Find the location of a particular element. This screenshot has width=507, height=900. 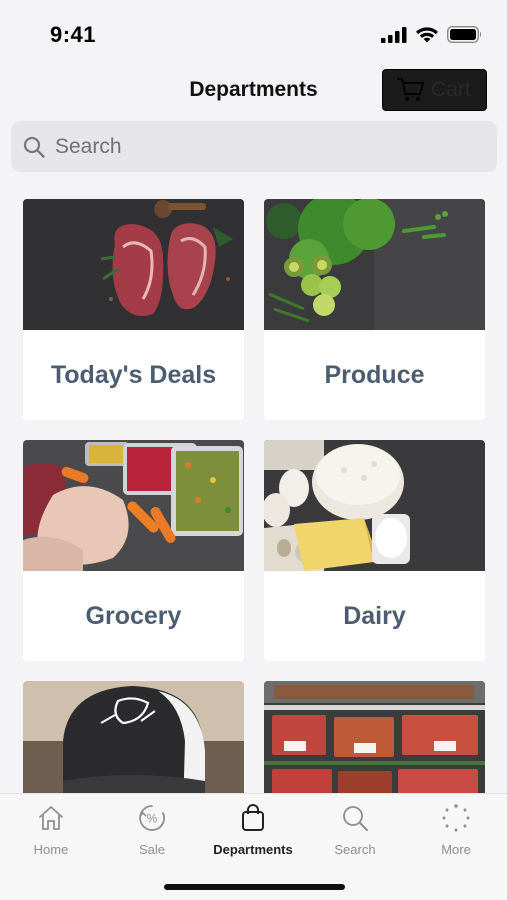

home-icon is located at coordinates (51, 818).